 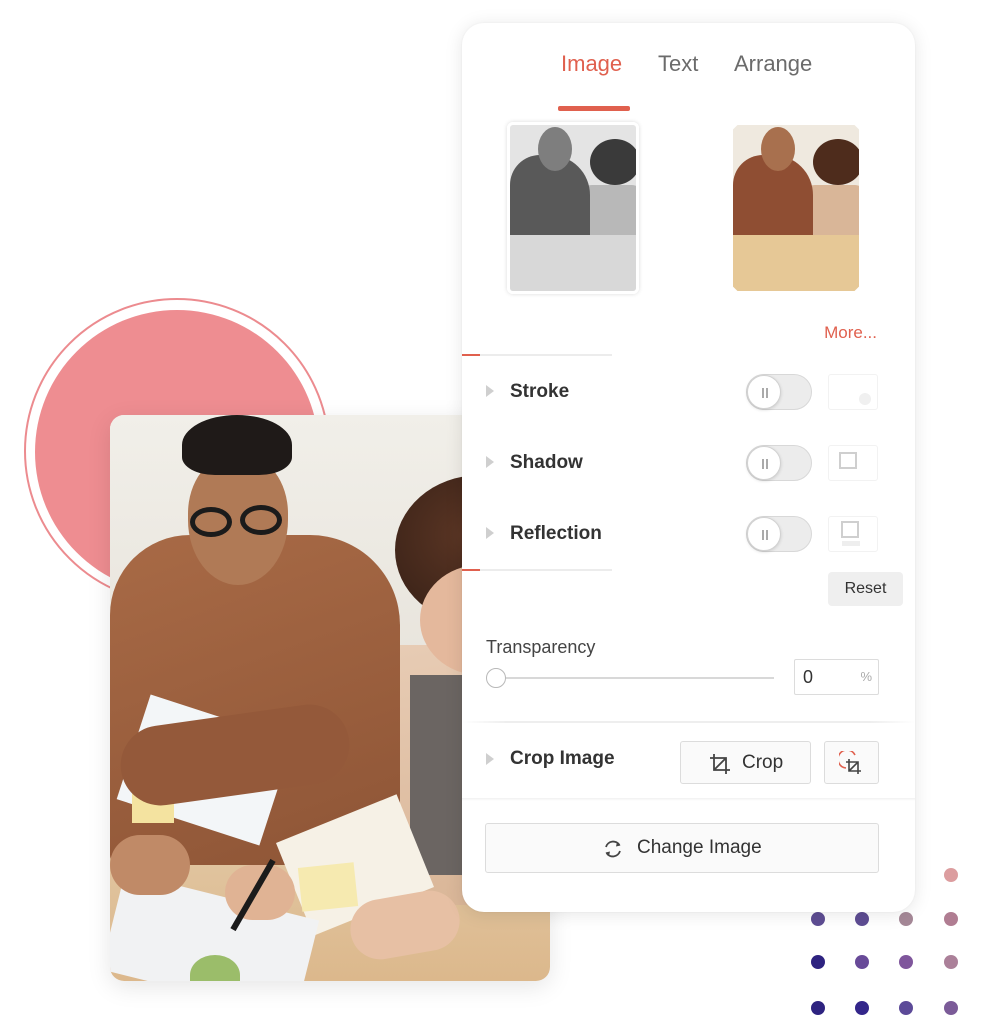 I want to click on effect-label: Reflection, so click(x=556, y=533).